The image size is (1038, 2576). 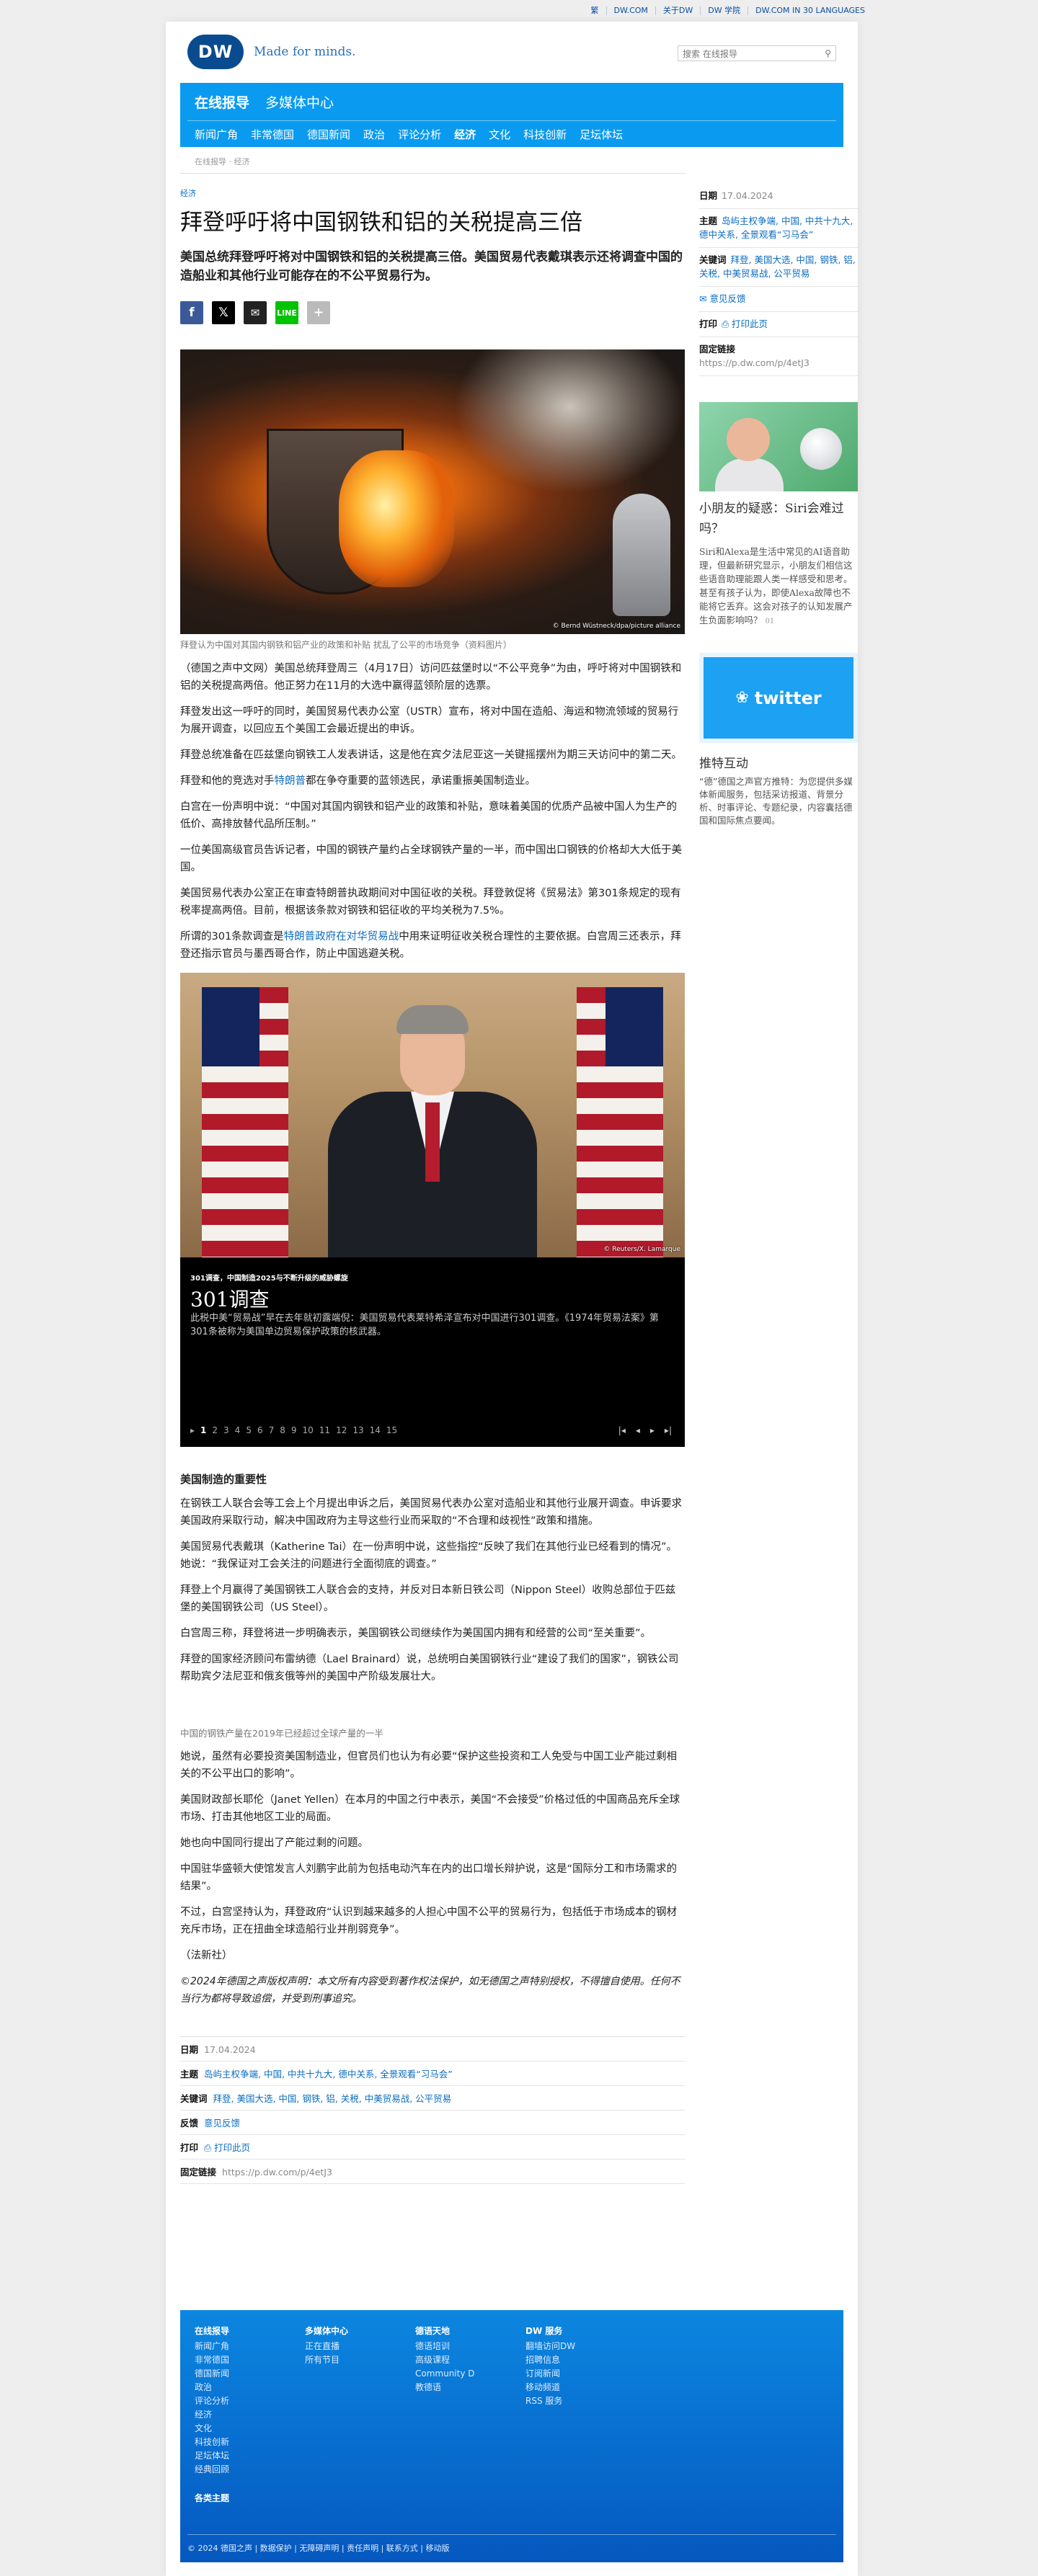 What do you see at coordinates (724, 10) in the screenshot?
I see `link-academy: DW 学院` at bounding box center [724, 10].